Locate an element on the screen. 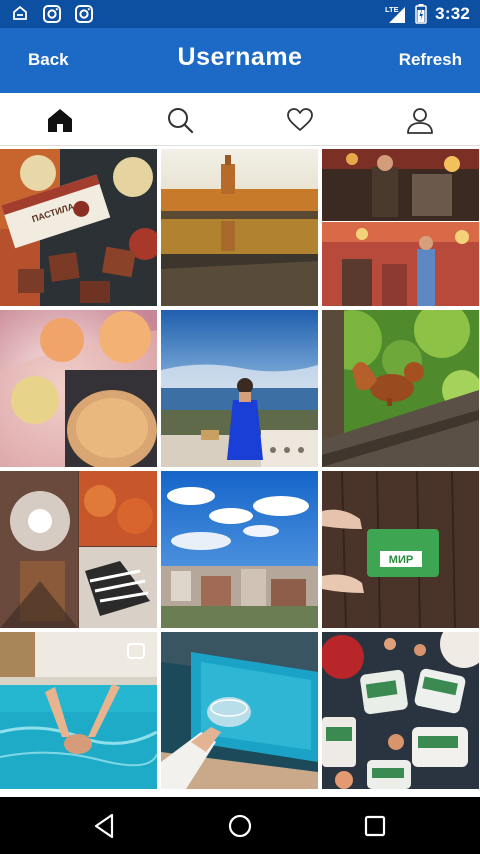 Image resolution: width=480 pixels, height=854 pixels. status-time: 3:32 is located at coordinates (452, 13).